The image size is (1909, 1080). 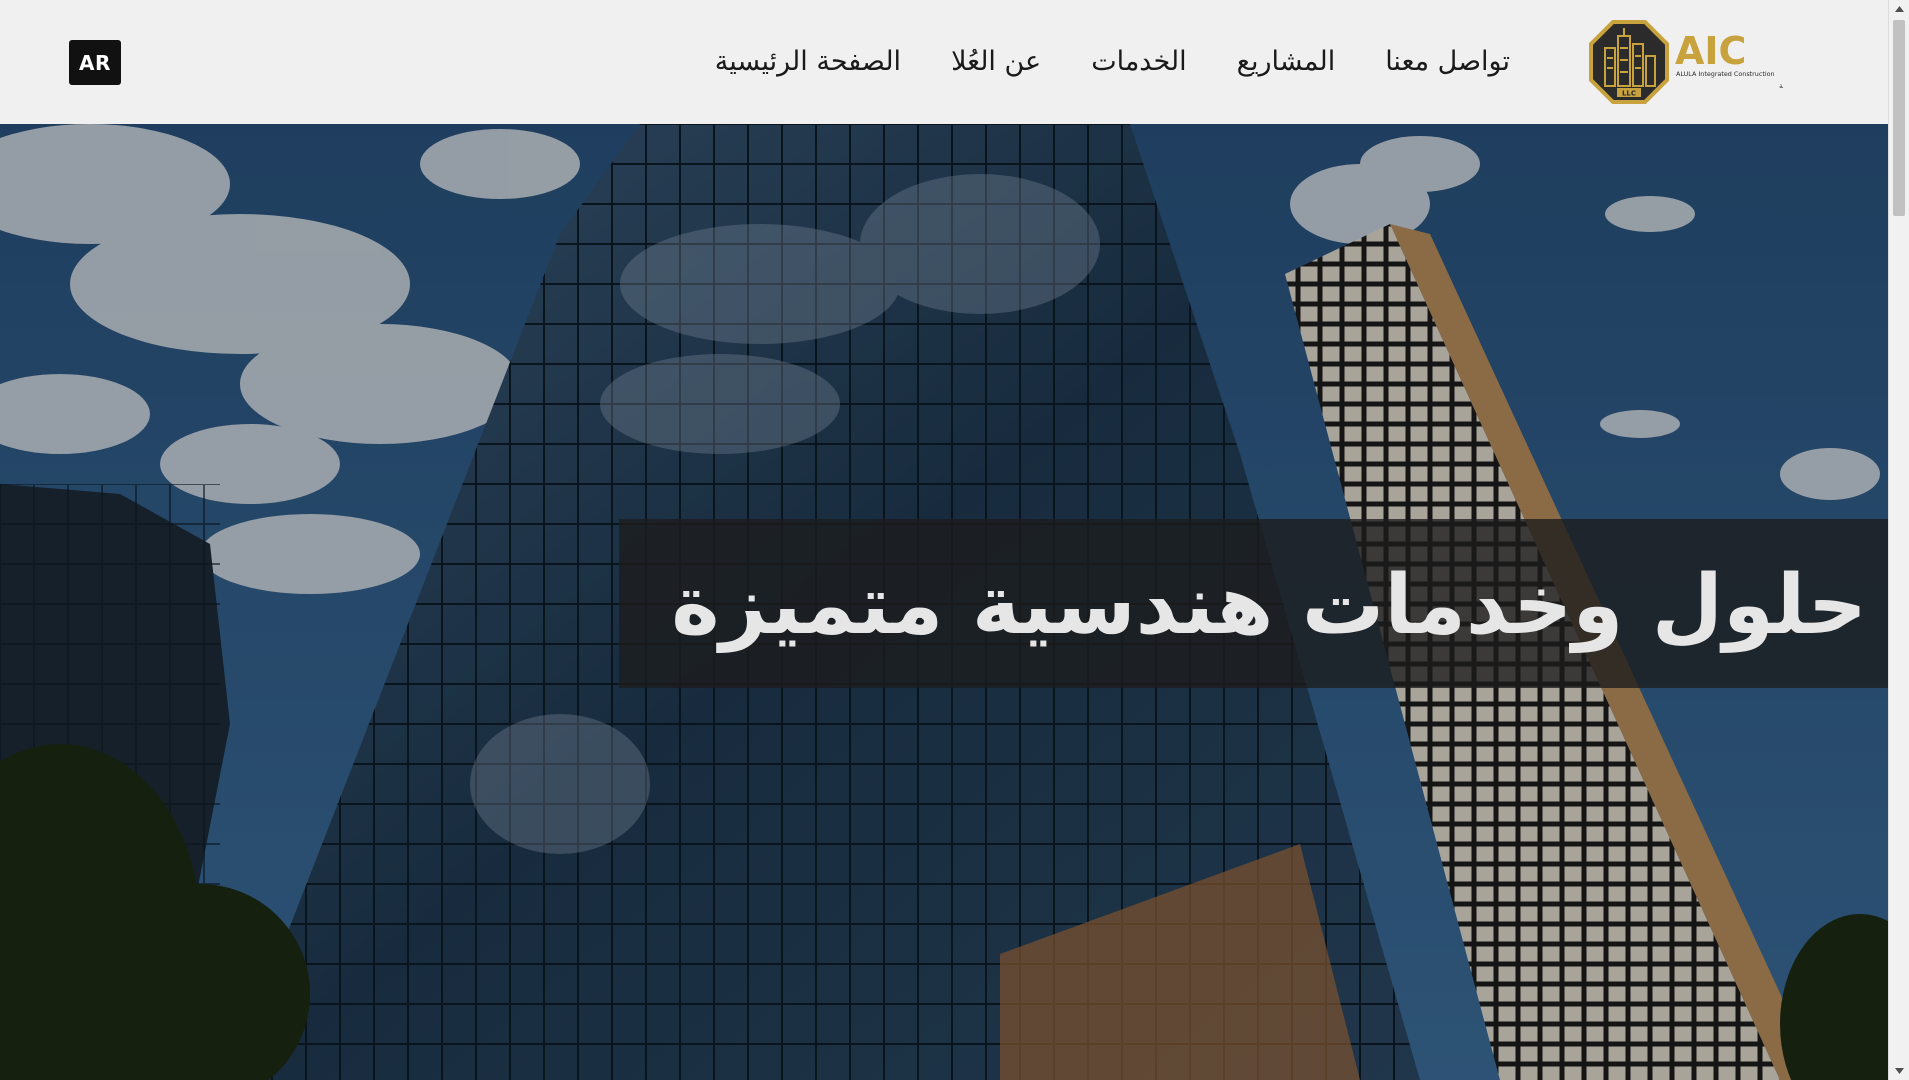 I want to click on logo-subtitle-text: ALULA Integrated Construction, so click(x=1725, y=74).